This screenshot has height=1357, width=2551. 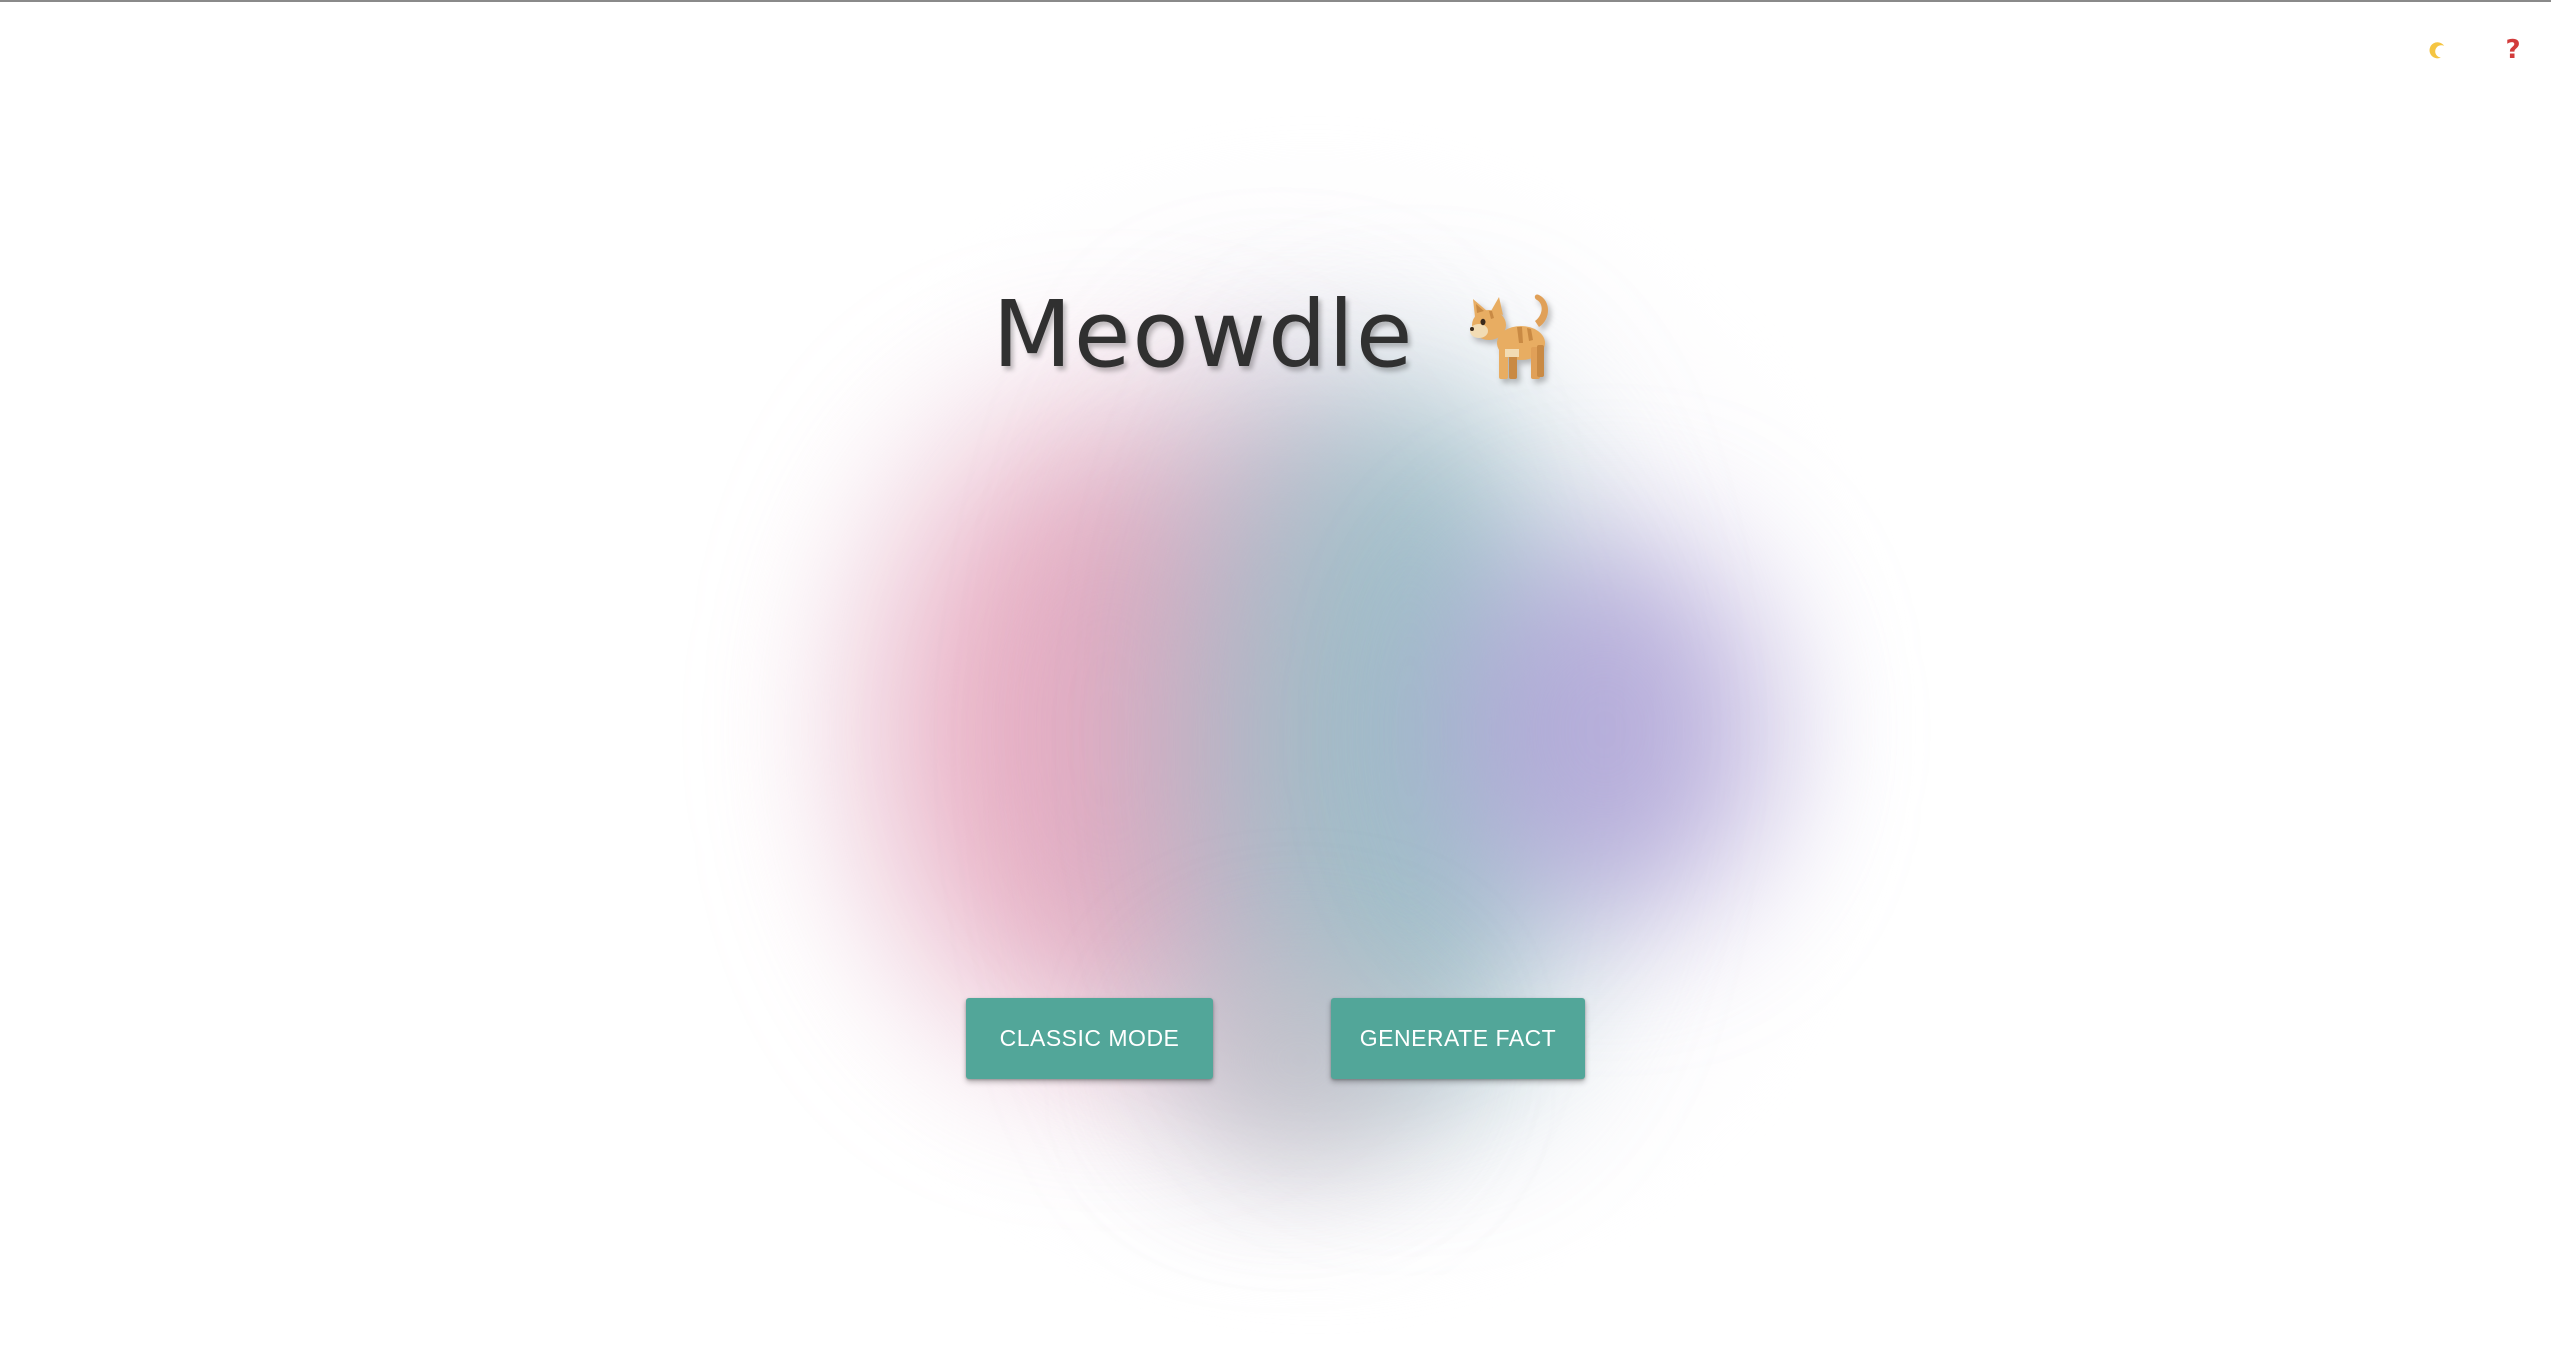 I want to click on title-row: Meowdle, so click(x=1275, y=335).